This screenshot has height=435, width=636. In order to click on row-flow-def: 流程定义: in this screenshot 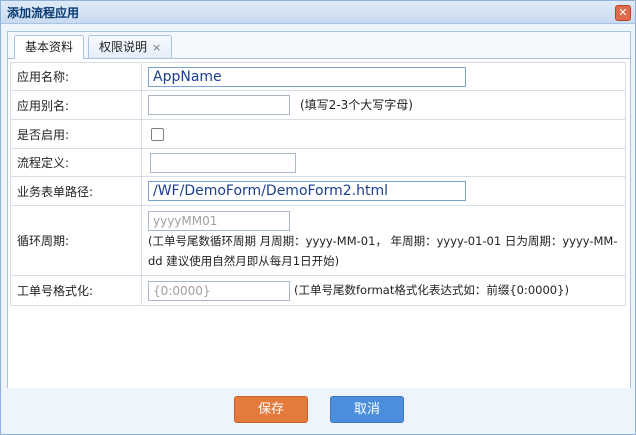, I will do `click(318, 162)`.